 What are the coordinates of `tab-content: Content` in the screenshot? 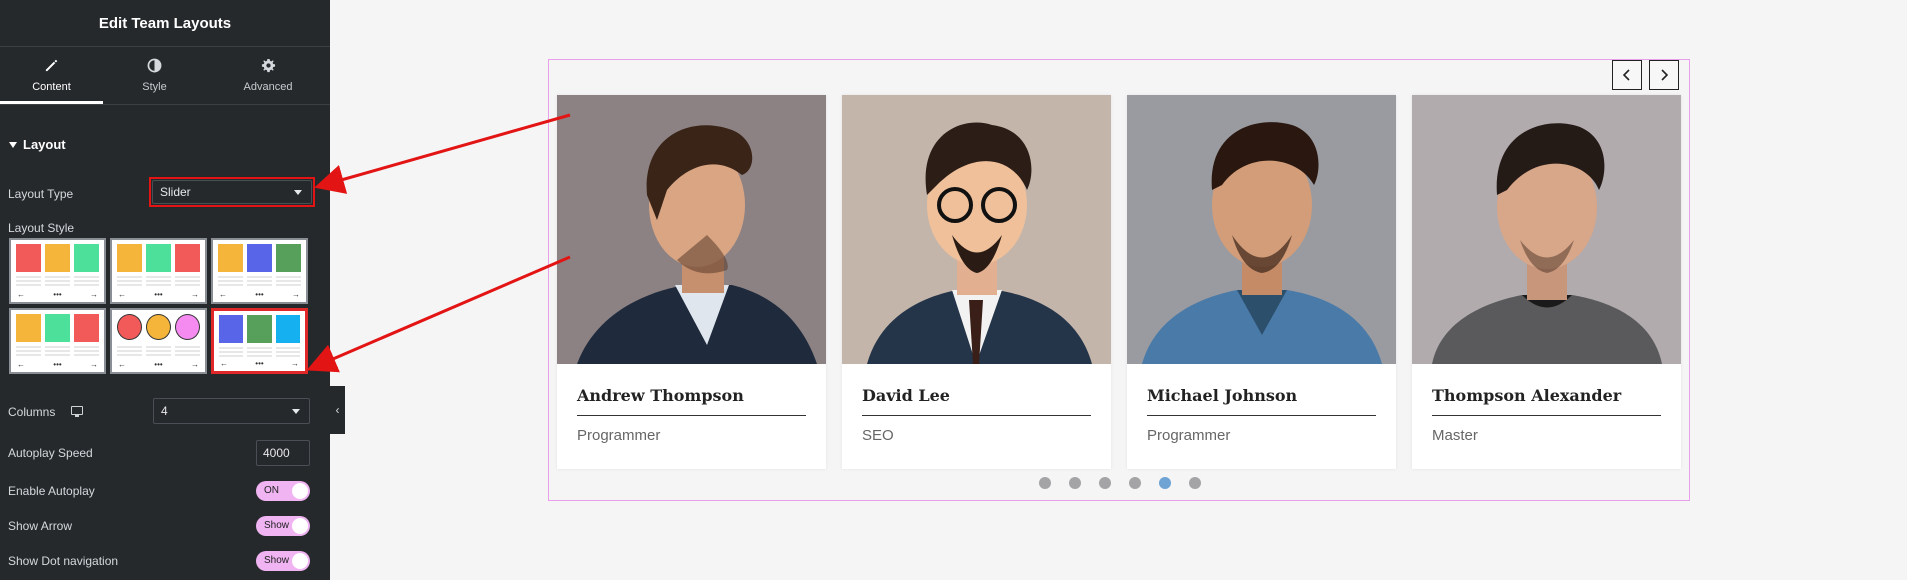 It's located at (51, 75).